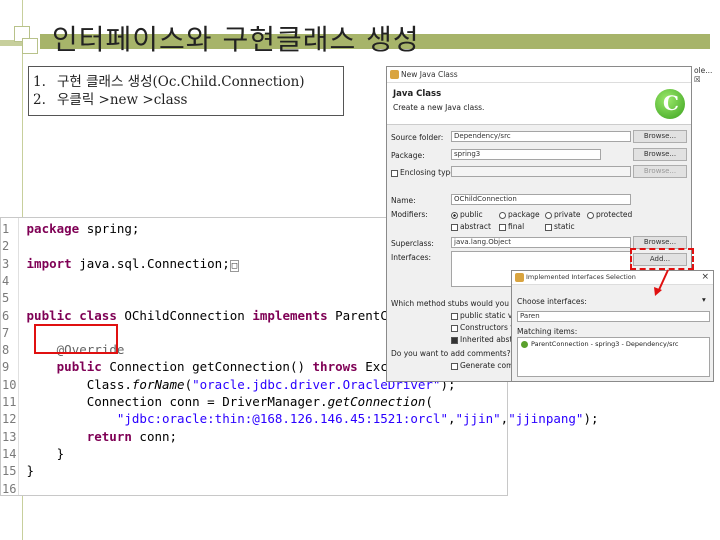 Image resolution: width=720 pixels, height=540 pixels. What do you see at coordinates (613, 316) in the screenshot?
I see `interface-filter-input: Paren` at bounding box center [613, 316].